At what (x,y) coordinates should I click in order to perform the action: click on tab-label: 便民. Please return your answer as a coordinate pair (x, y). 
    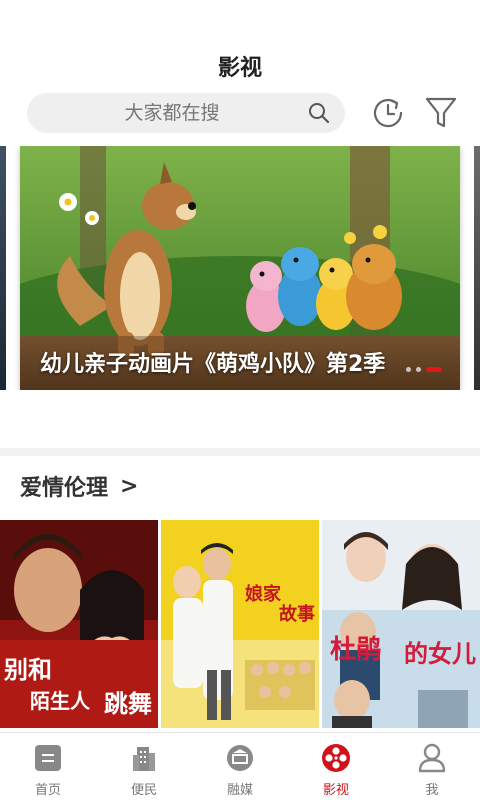
    Looking at the image, I should click on (143, 790).